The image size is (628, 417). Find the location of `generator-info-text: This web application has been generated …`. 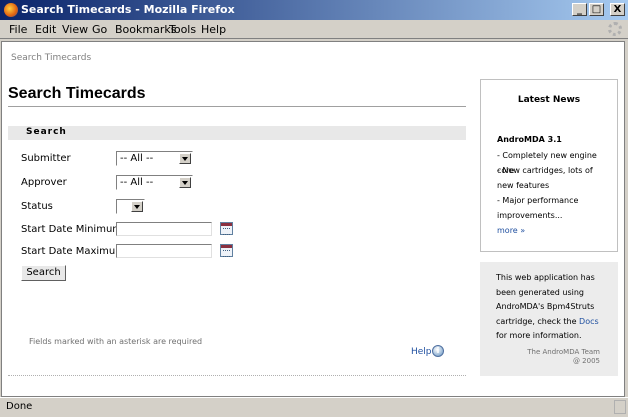

generator-info-text: This web application has been generated … is located at coordinates (547, 306).